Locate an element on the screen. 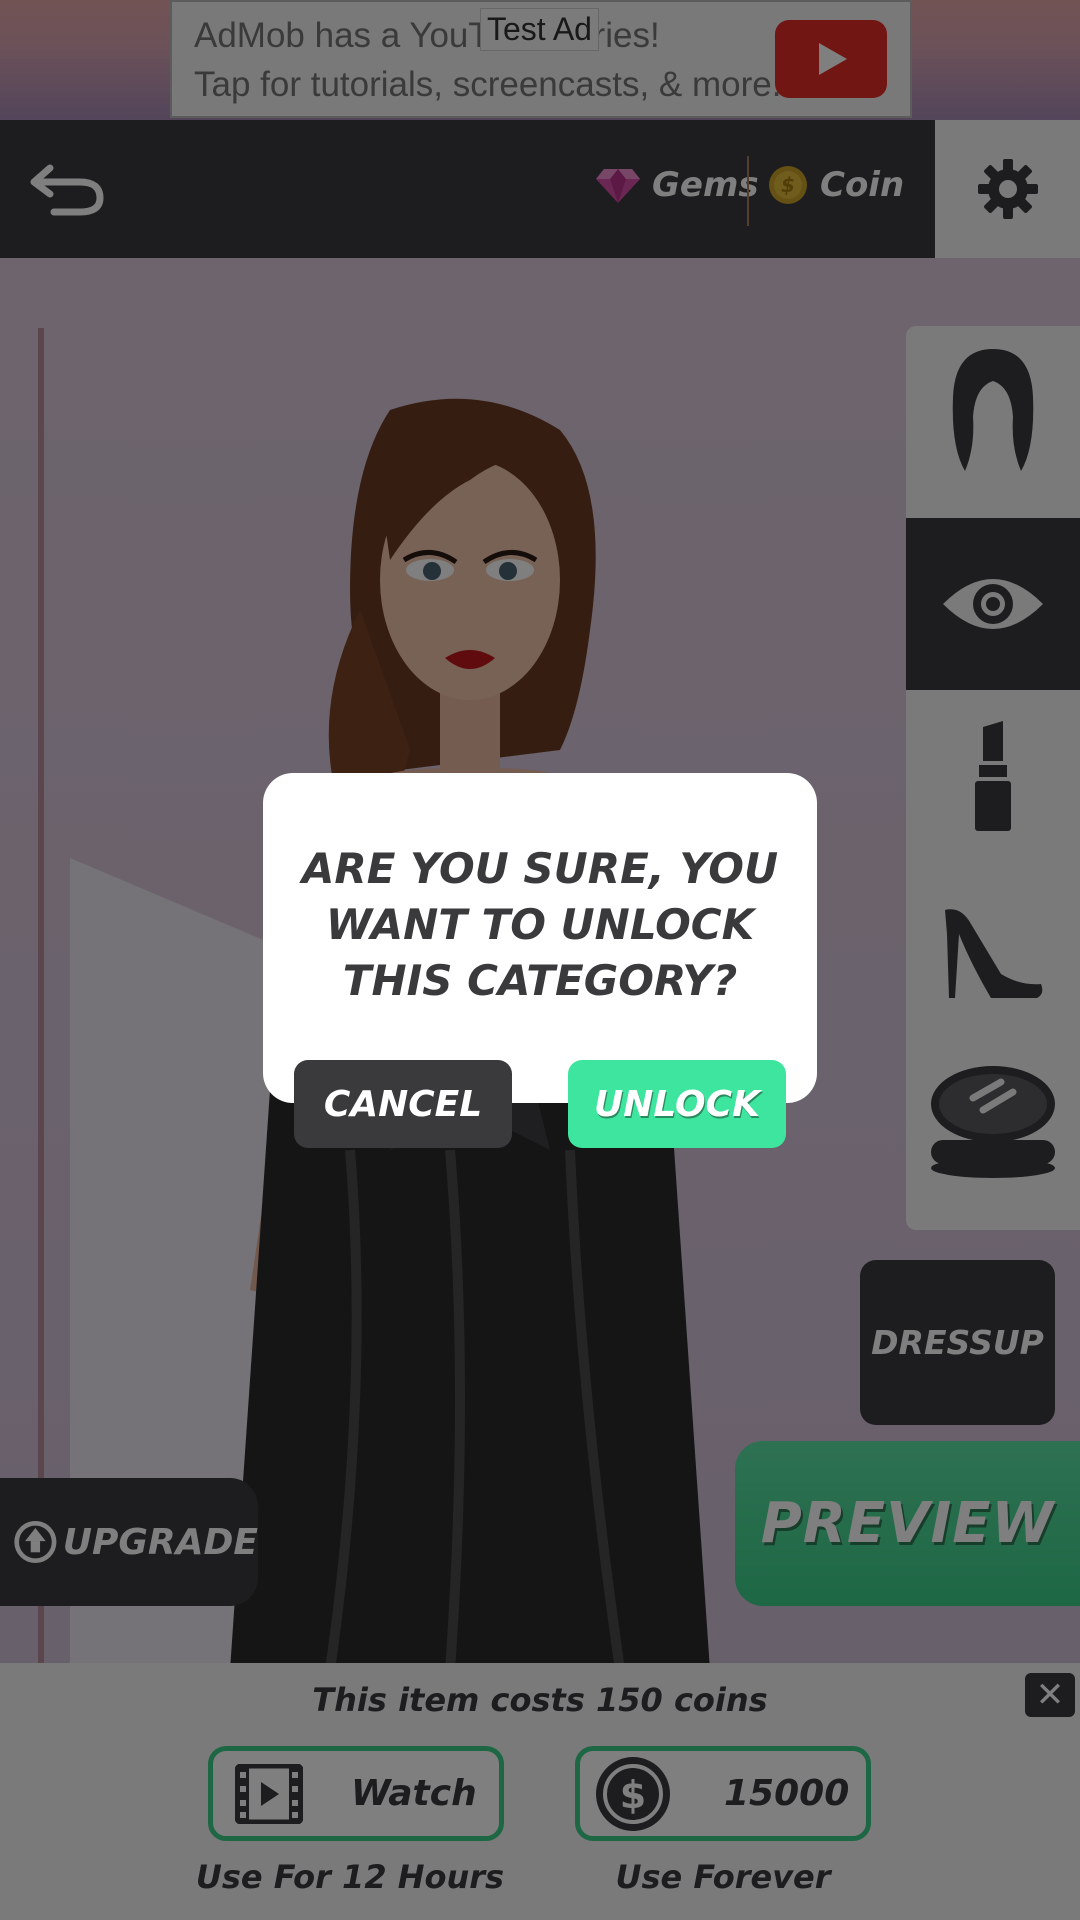 The image size is (1080, 1920). dialog-message-line2: WANT TO UNLOCK is located at coordinates (540, 924).